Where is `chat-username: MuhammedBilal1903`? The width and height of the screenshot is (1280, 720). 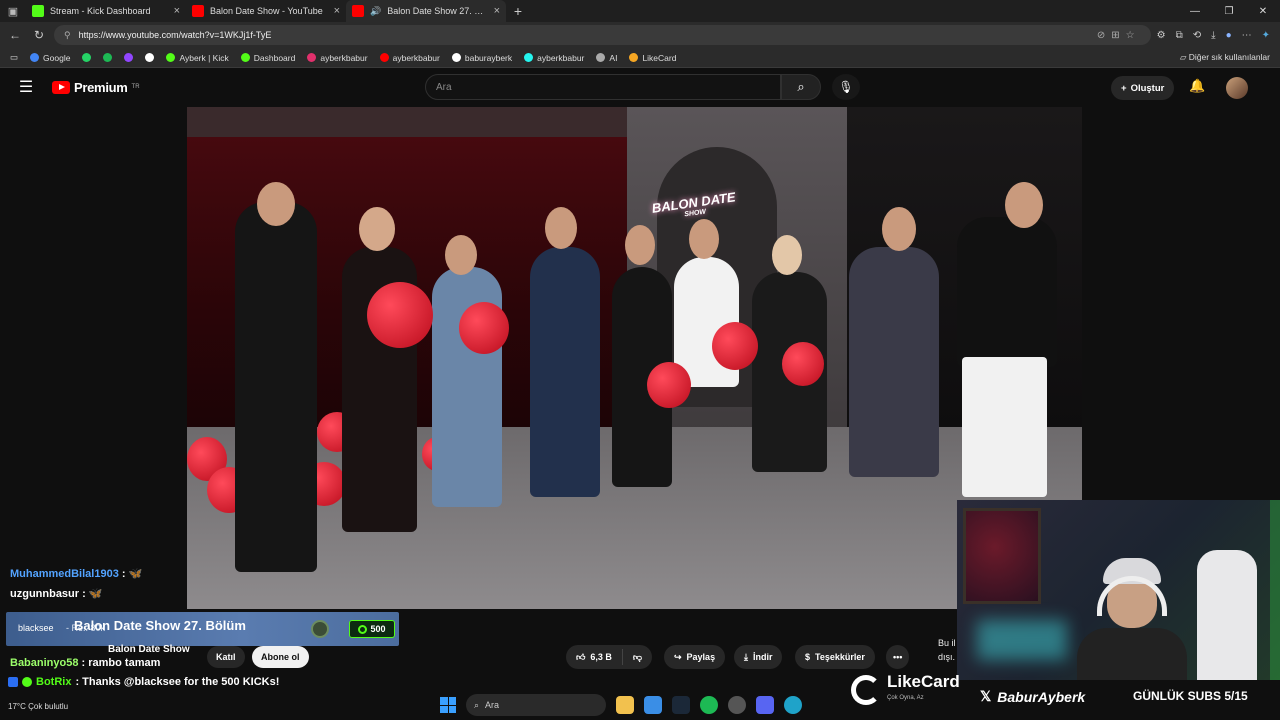 chat-username: MuhammedBilal1903 is located at coordinates (64, 574).